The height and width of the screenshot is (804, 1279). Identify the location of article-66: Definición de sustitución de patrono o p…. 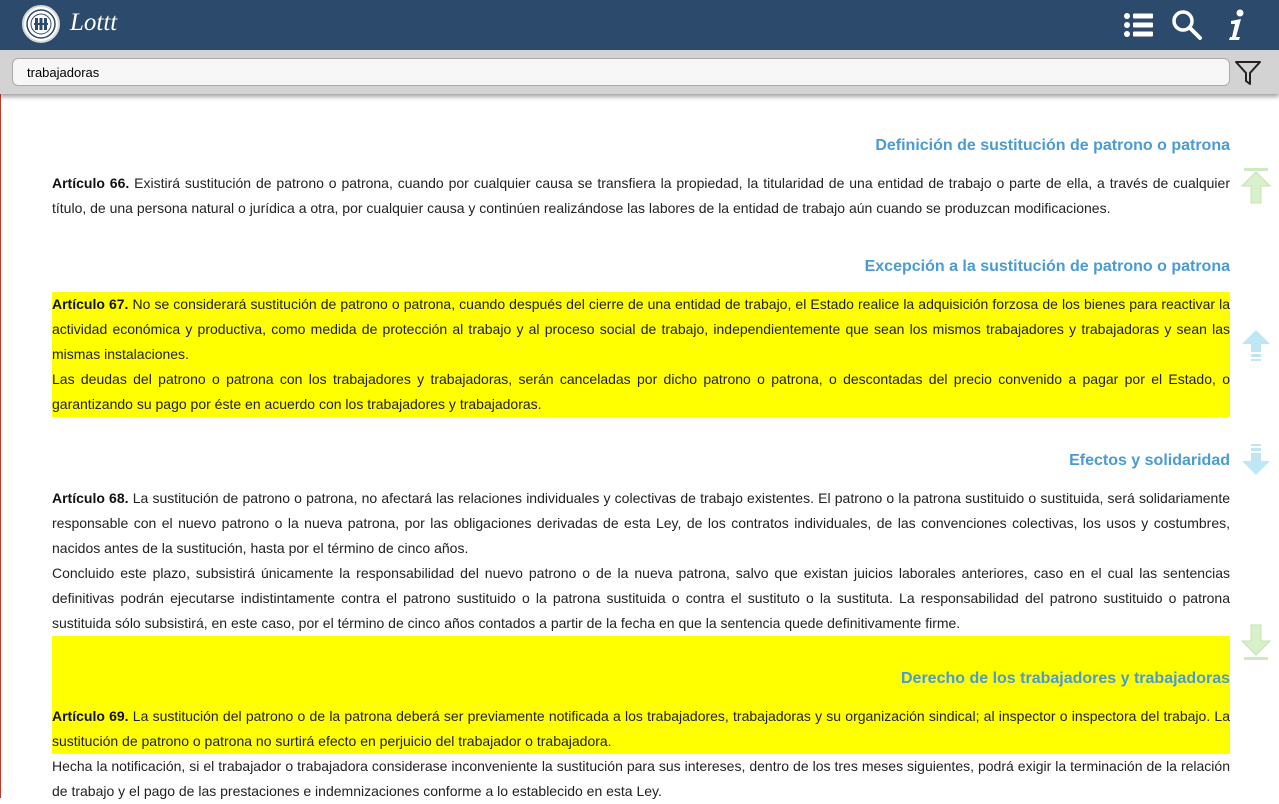
(641, 165).